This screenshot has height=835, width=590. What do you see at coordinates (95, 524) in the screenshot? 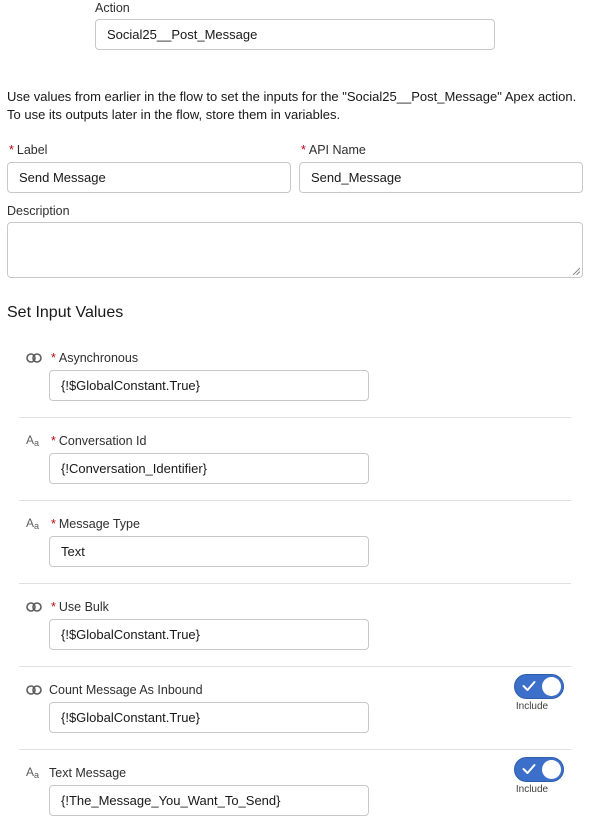
I see `input-label: * Message Type` at bounding box center [95, 524].